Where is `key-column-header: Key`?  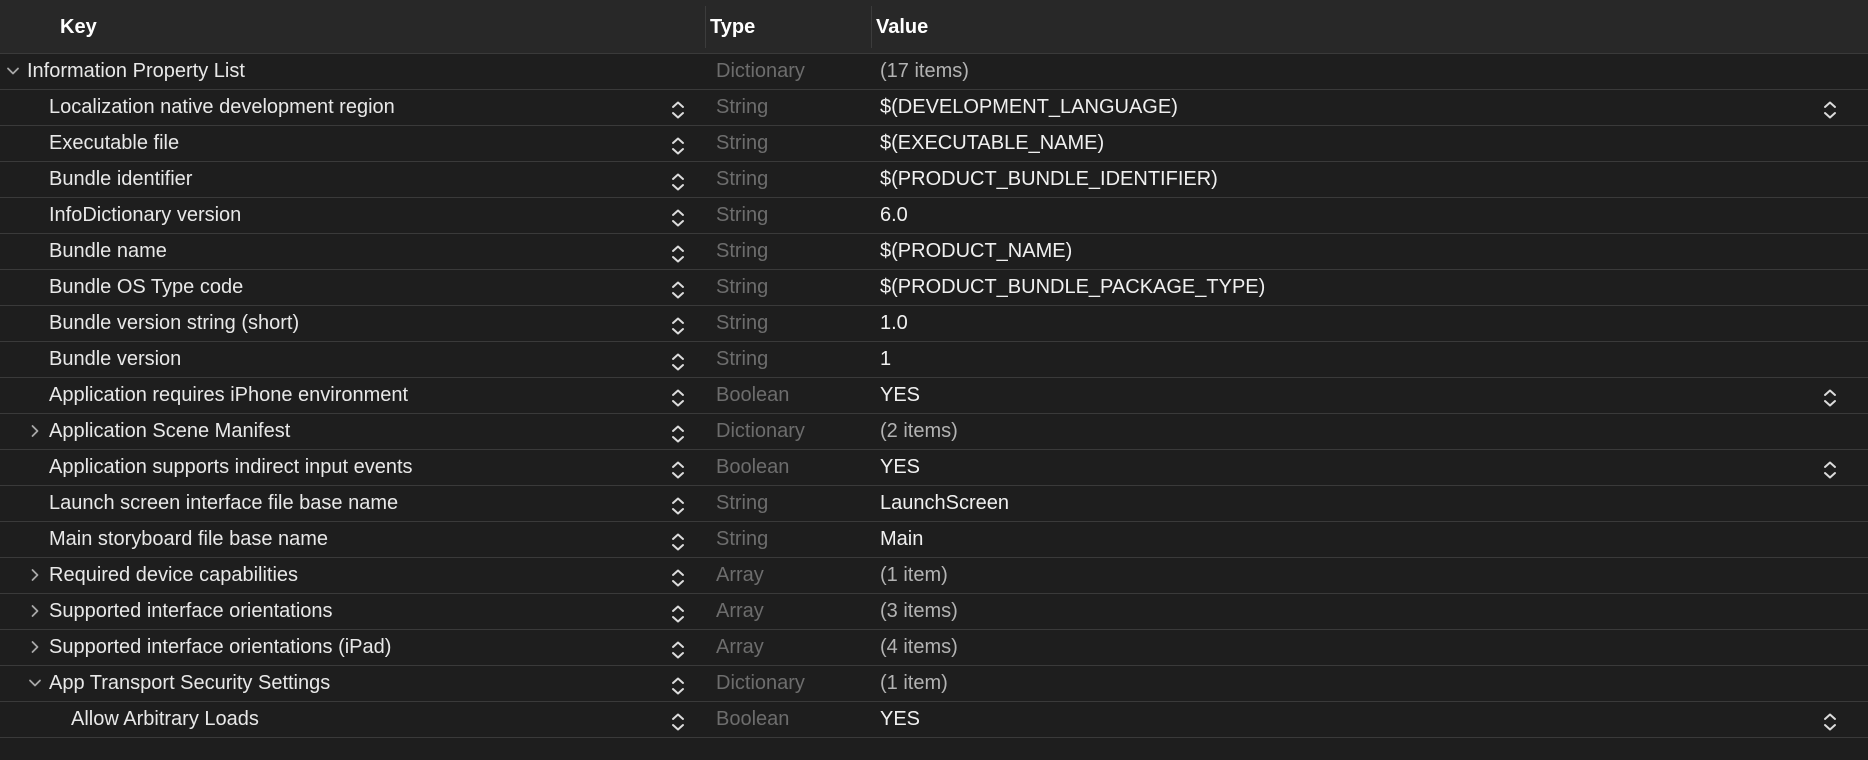
key-column-header: Key is located at coordinates (78, 27).